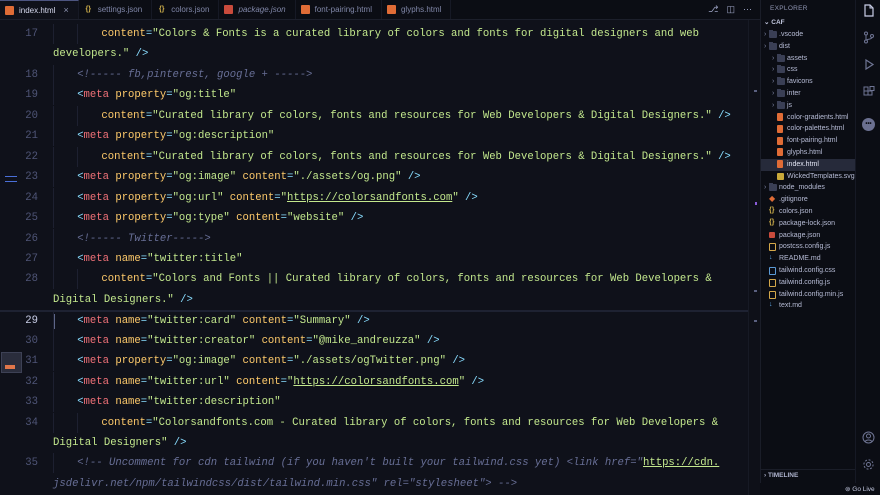  I want to click on extensions-icon, so click(868, 94).